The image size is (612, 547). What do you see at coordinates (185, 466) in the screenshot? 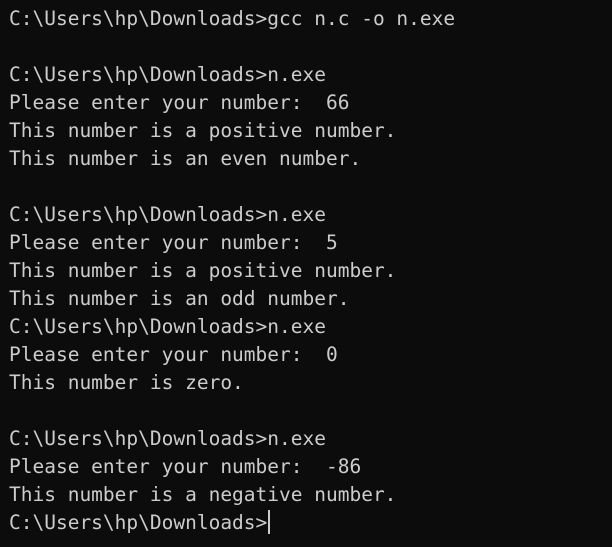
I see `terminal-line: Please enter your number: -86` at bounding box center [185, 466].